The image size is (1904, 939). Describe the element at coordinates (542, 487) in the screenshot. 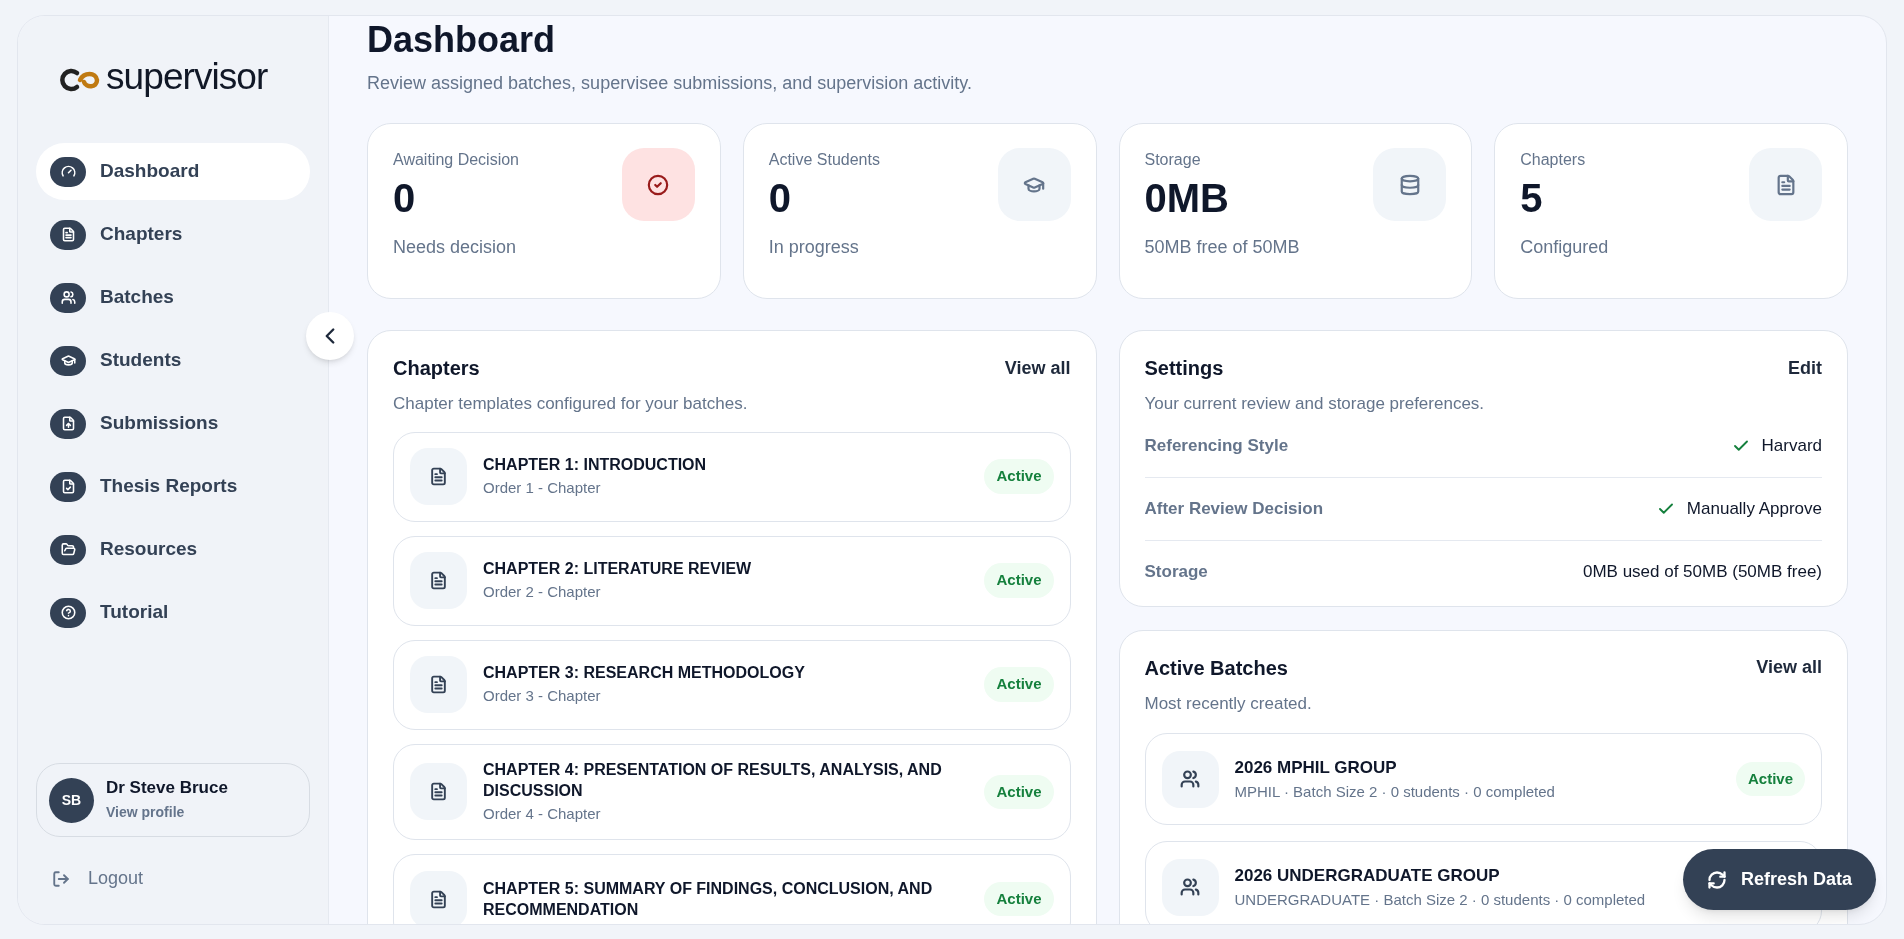

I see `chapter-subtitle: Order 1 - Chapter` at that location.